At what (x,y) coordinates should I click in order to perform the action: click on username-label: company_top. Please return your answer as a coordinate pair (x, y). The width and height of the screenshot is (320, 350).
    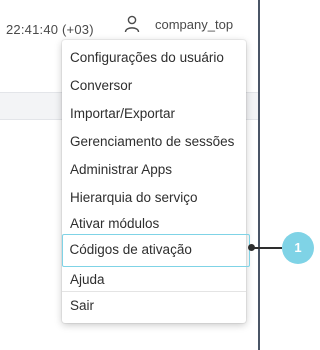
    Looking at the image, I should click on (194, 24).